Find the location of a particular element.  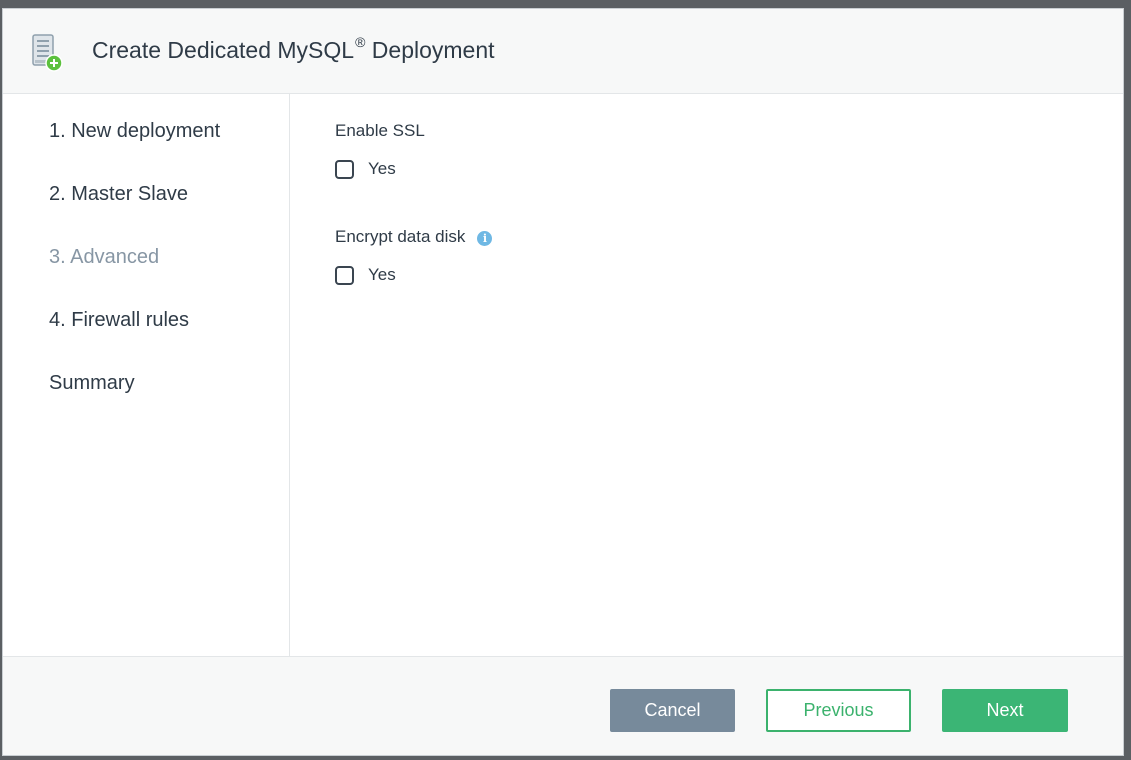

step-firewall-rules: 4. Firewall rules is located at coordinates (119, 320).